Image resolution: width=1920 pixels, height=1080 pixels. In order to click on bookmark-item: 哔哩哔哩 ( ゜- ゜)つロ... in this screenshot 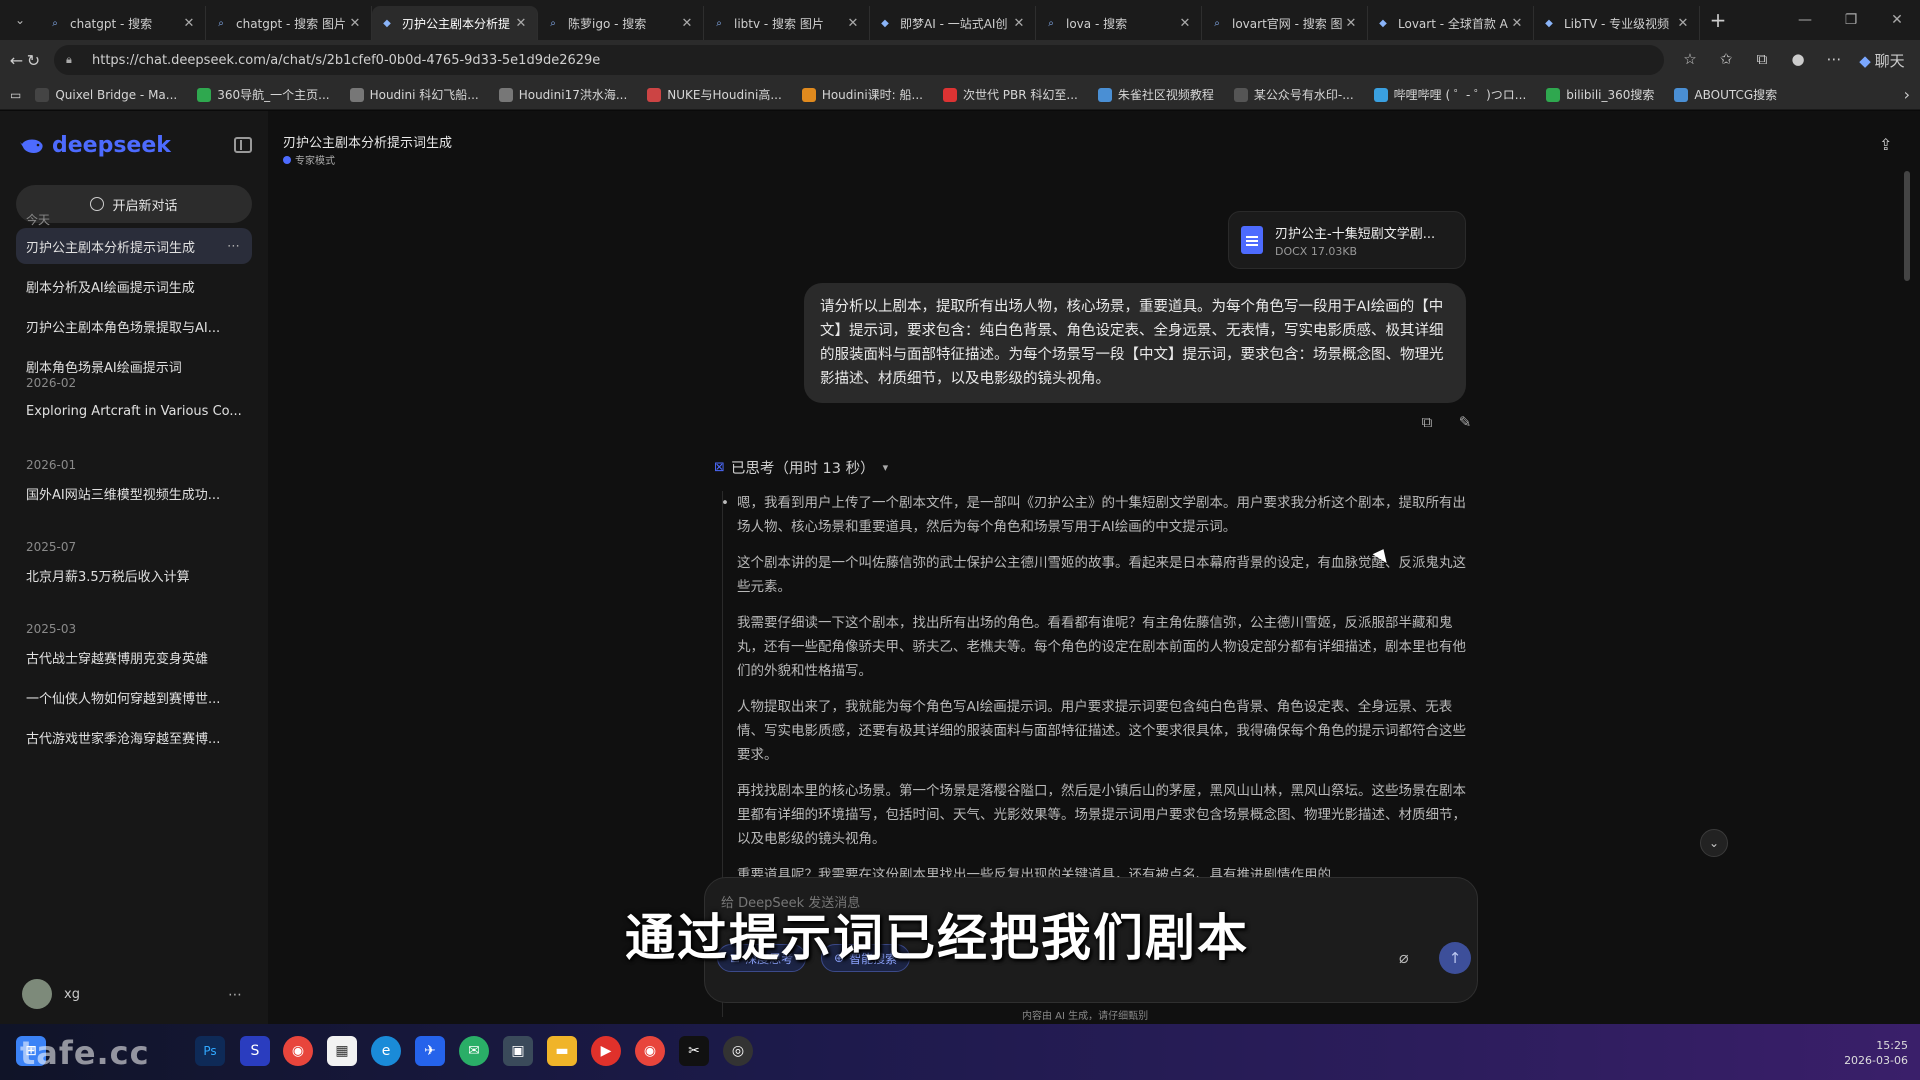, I will do `click(1450, 94)`.